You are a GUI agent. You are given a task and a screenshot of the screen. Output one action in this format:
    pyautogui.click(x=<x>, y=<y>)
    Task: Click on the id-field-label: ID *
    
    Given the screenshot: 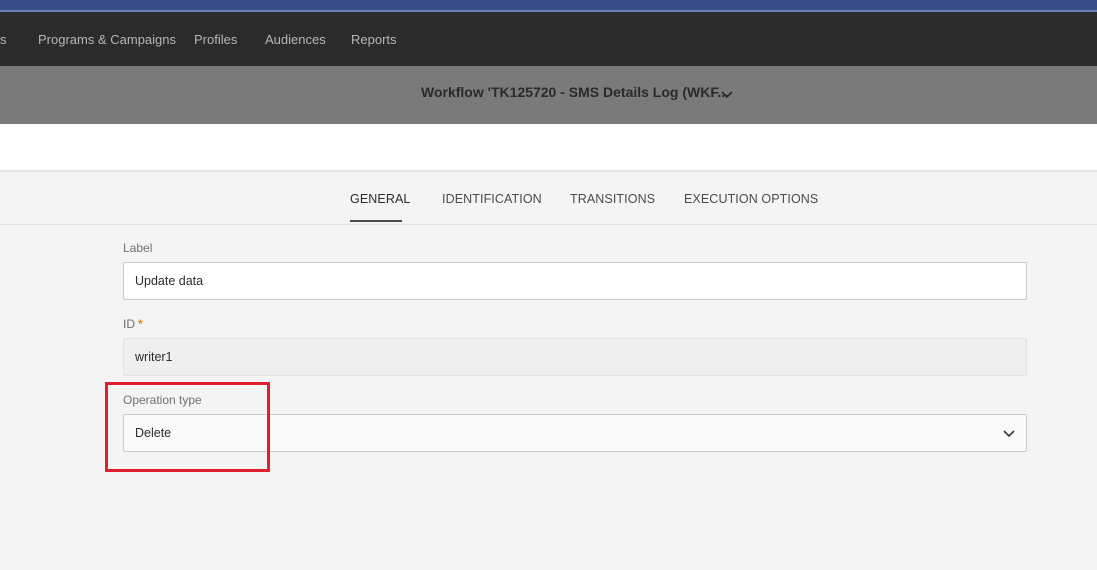 What is the action you would take?
    pyautogui.click(x=133, y=324)
    